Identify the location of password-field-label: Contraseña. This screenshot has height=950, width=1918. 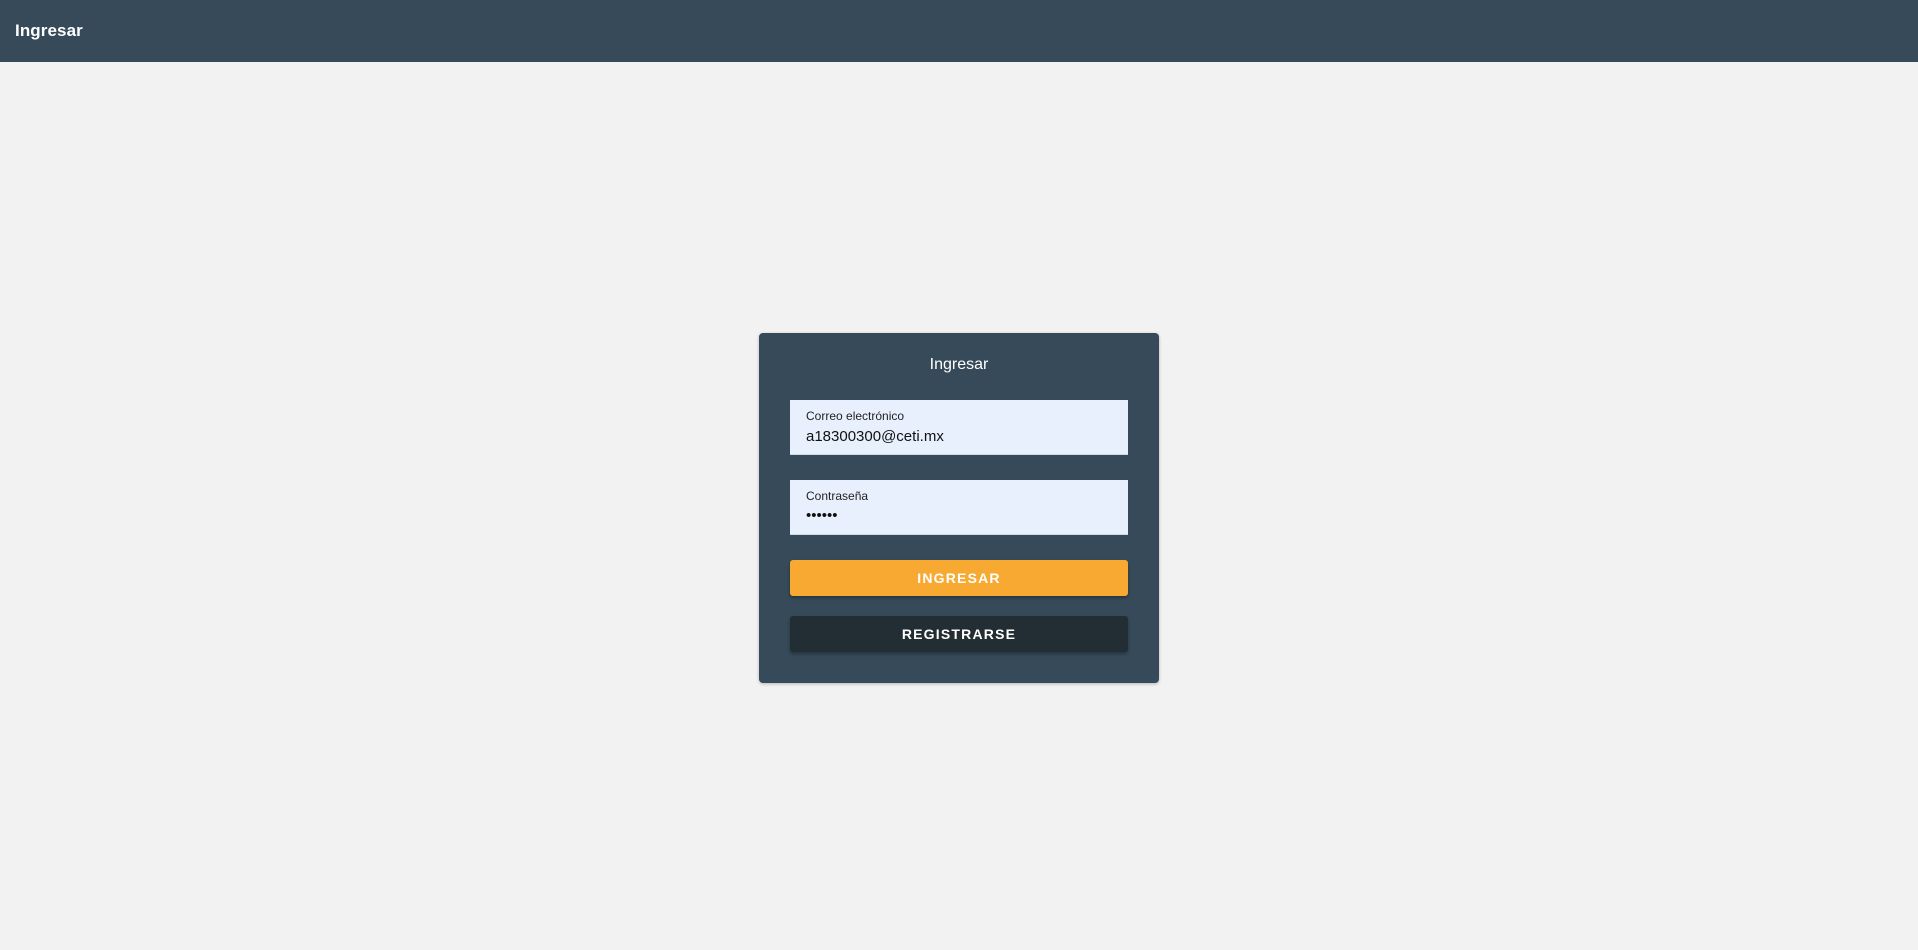
(837, 496).